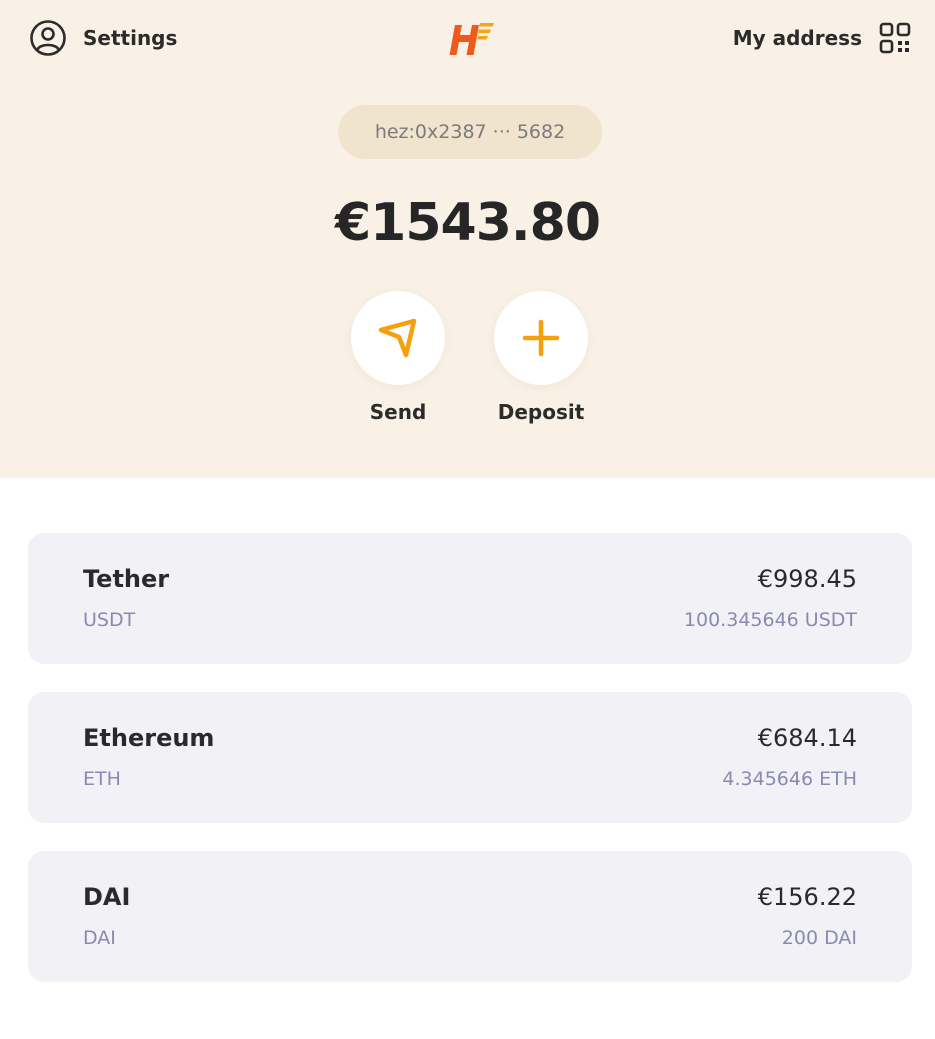 Image resolution: width=935 pixels, height=1039 pixels. I want to click on hez-address-text: hez:0x2387 ··· 5682, so click(470, 132).